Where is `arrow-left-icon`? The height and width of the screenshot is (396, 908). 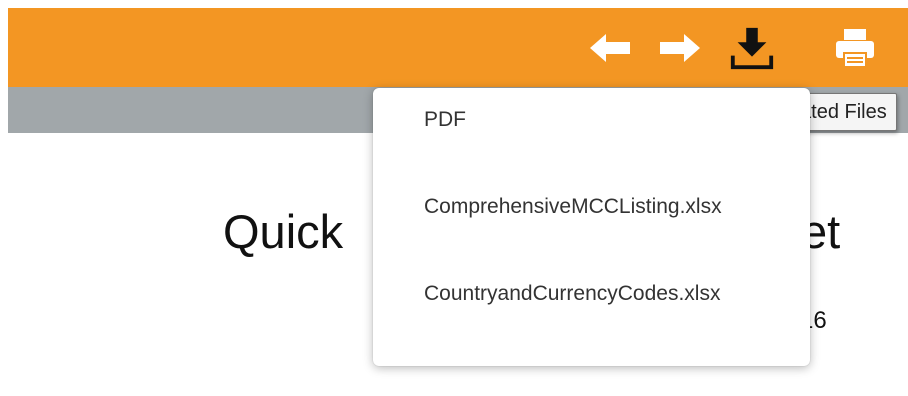
arrow-left-icon is located at coordinates (610, 48).